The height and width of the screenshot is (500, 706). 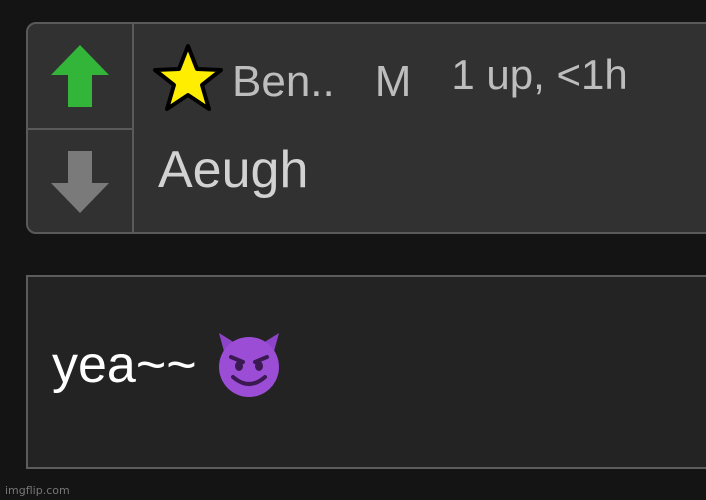 I want to click on star-icon, so click(x=188, y=77).